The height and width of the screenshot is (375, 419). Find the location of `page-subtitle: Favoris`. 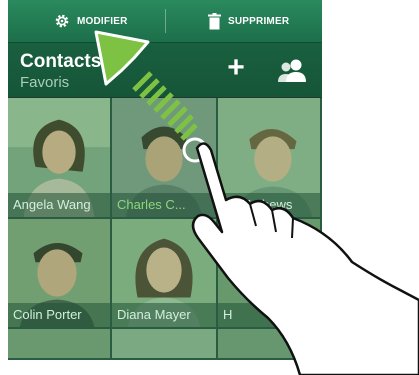

page-subtitle: Favoris is located at coordinates (45, 82).